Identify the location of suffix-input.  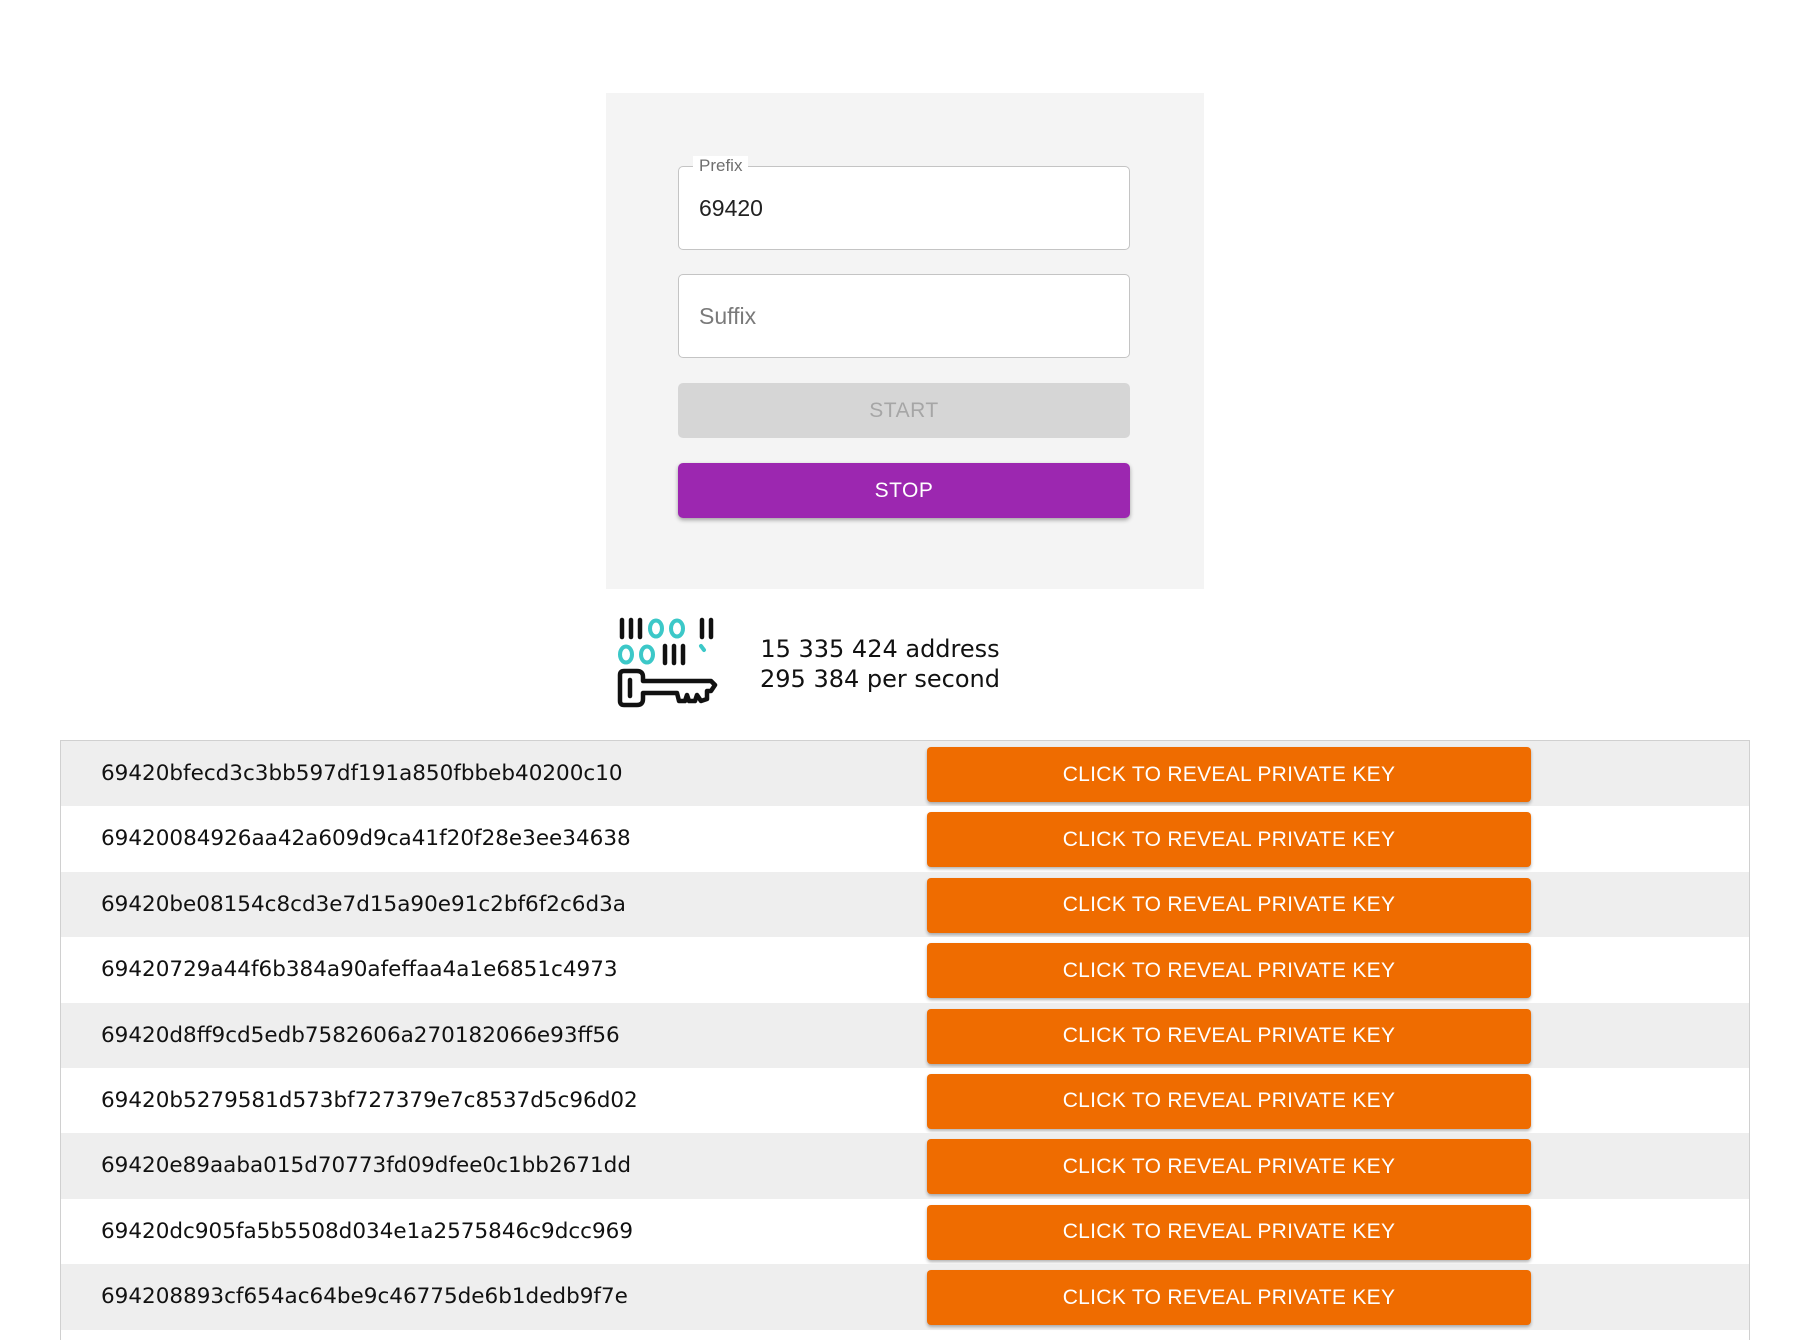
(899, 316).